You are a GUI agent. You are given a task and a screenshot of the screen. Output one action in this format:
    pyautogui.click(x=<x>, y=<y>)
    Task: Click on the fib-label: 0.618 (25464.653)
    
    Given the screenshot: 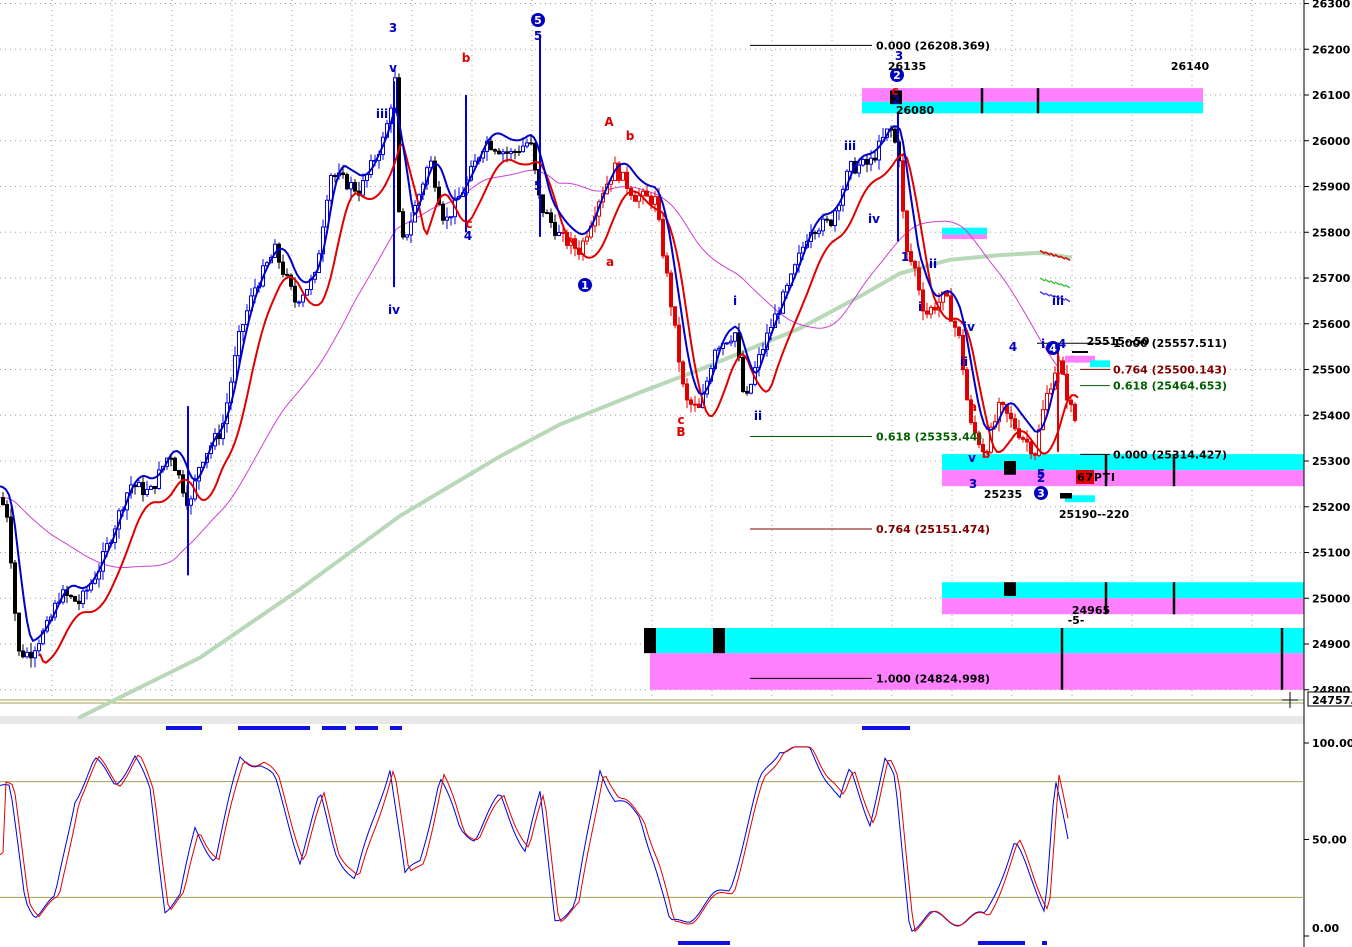 What is the action you would take?
    pyautogui.click(x=1170, y=386)
    